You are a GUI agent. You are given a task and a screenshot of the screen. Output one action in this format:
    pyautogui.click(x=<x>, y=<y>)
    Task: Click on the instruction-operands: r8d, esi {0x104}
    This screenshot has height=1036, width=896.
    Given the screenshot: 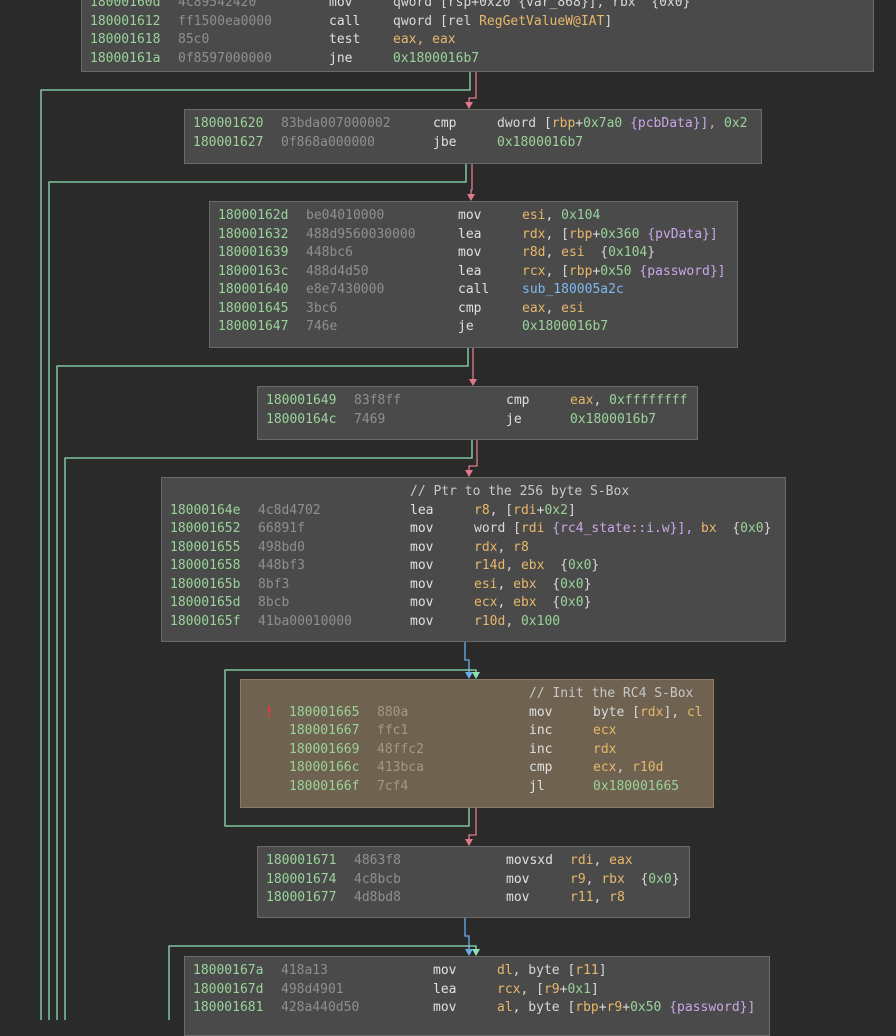 What is the action you would take?
    pyautogui.click(x=588, y=253)
    